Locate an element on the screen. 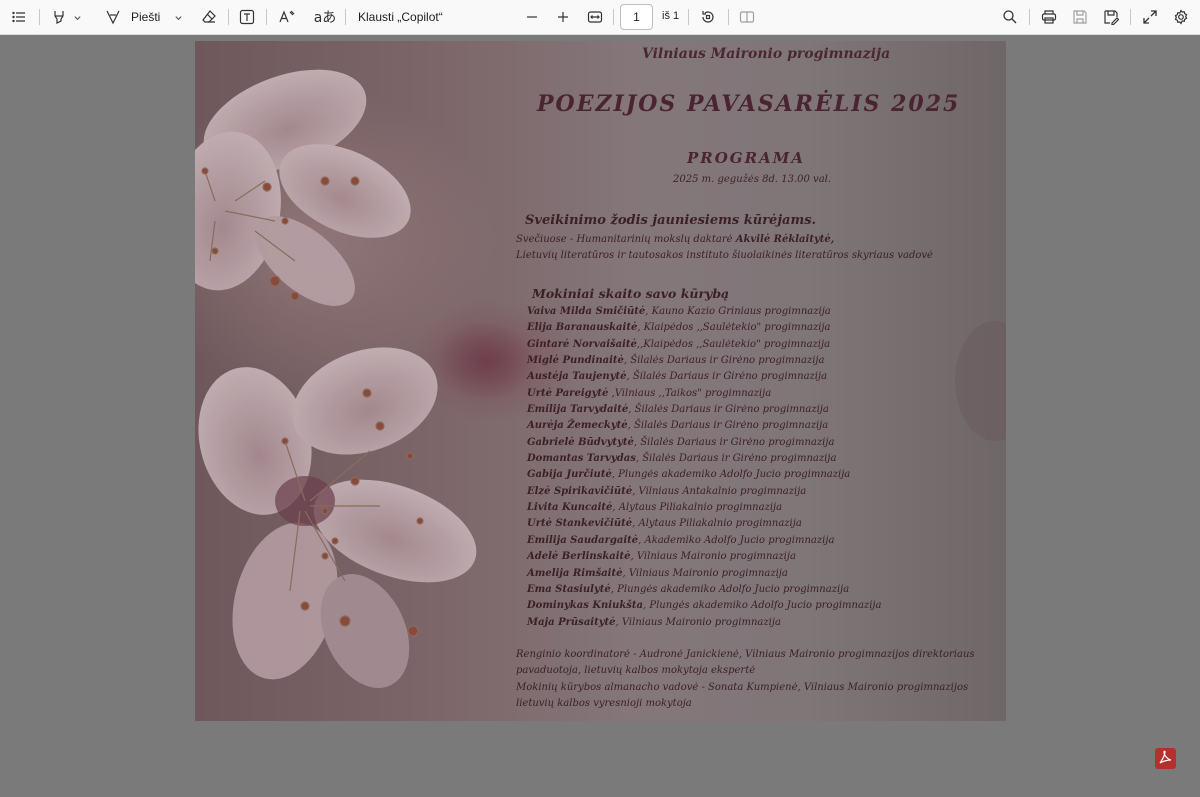 This screenshot has height=797, width=1200. fit-width-icon is located at coordinates (595, 17).